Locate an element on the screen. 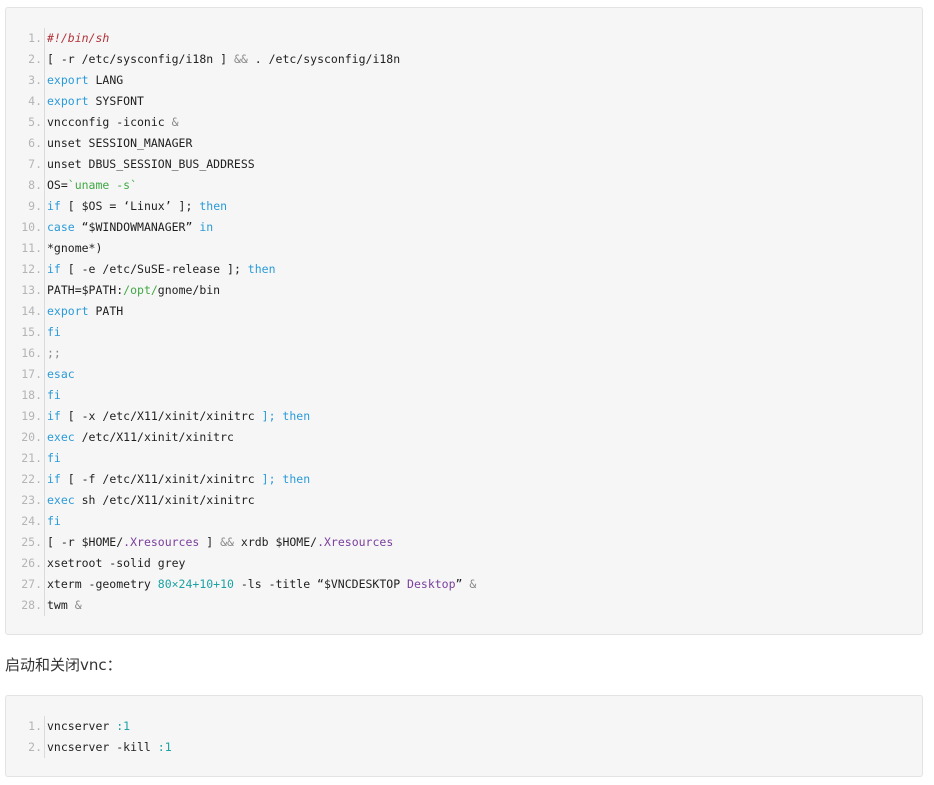 The height and width of the screenshot is (785, 934). code-text: if [ -e /etc/SuSE-release ]; then is located at coordinates (161, 269).